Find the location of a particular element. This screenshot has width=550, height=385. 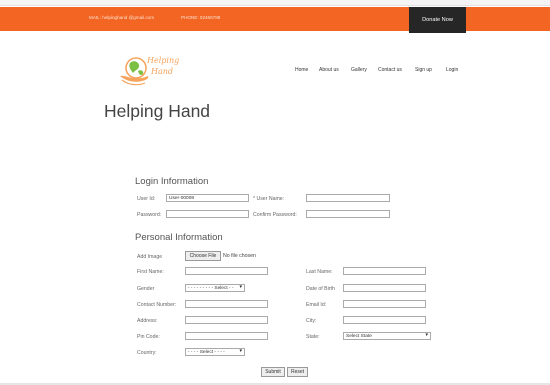

personal-section-heading: Personal Information is located at coordinates (179, 237).